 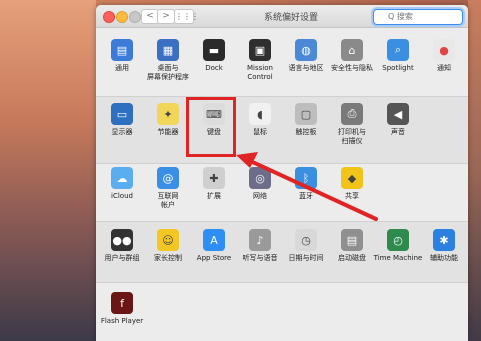 What do you see at coordinates (474, 170) in the screenshot?
I see `desktop-background-right` at bounding box center [474, 170].